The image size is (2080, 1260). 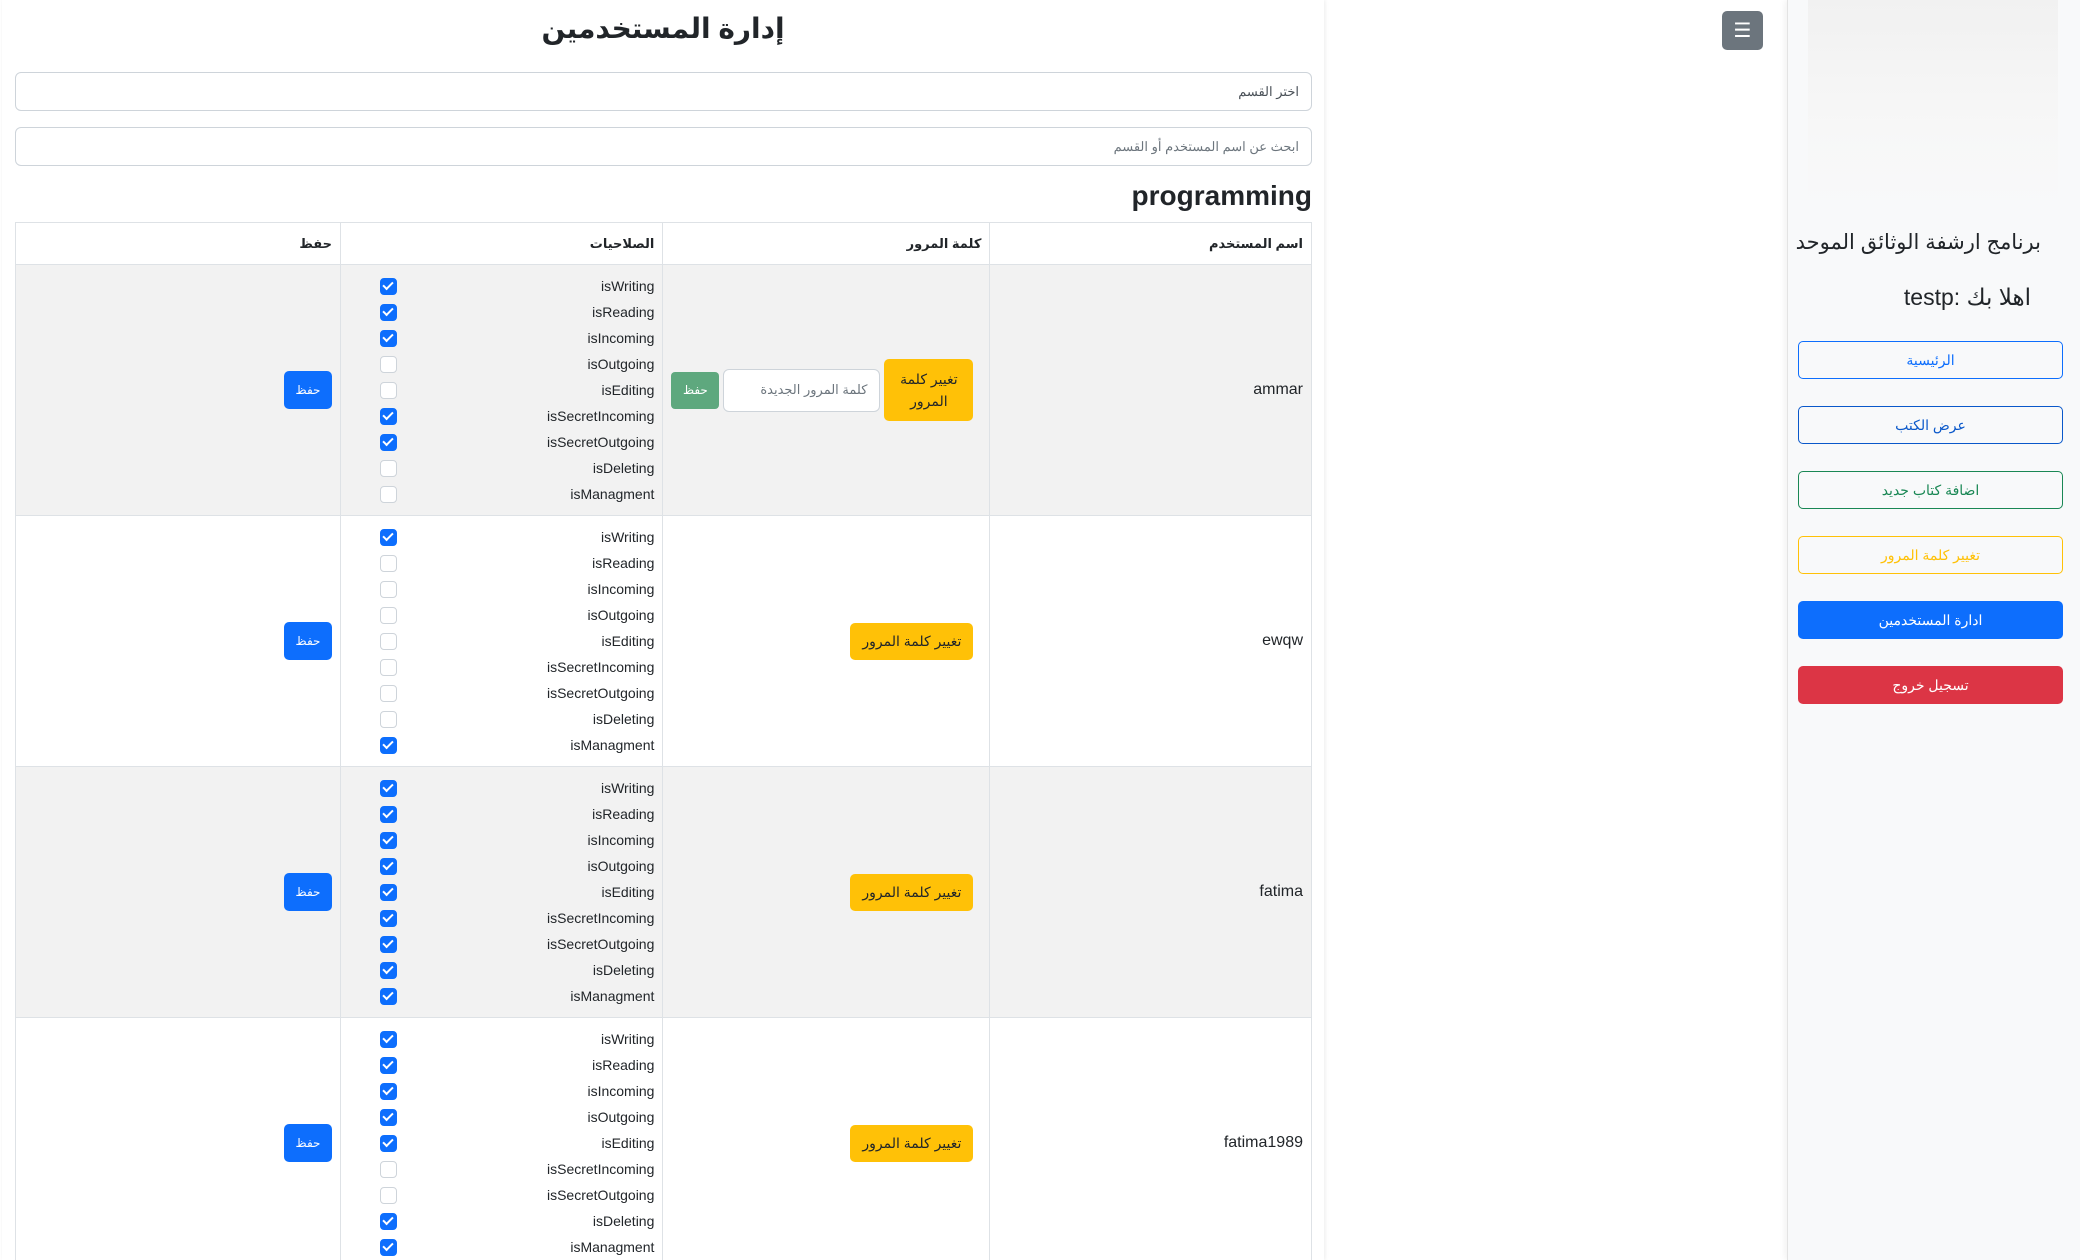 I want to click on permission-row: isReading, so click(x=501, y=814).